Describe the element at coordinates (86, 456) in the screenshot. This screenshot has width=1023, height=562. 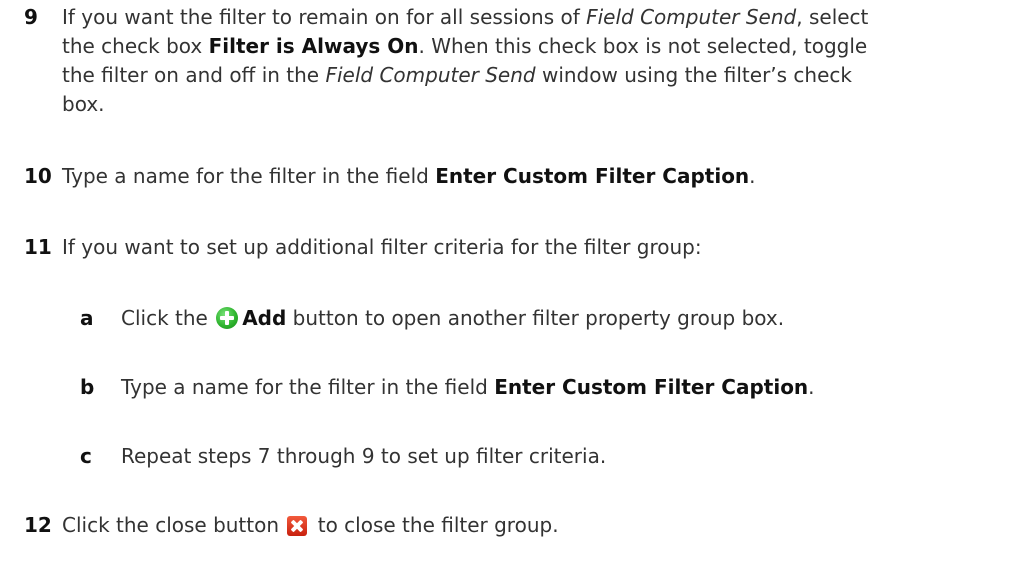
I see `substep-letter: c` at that location.